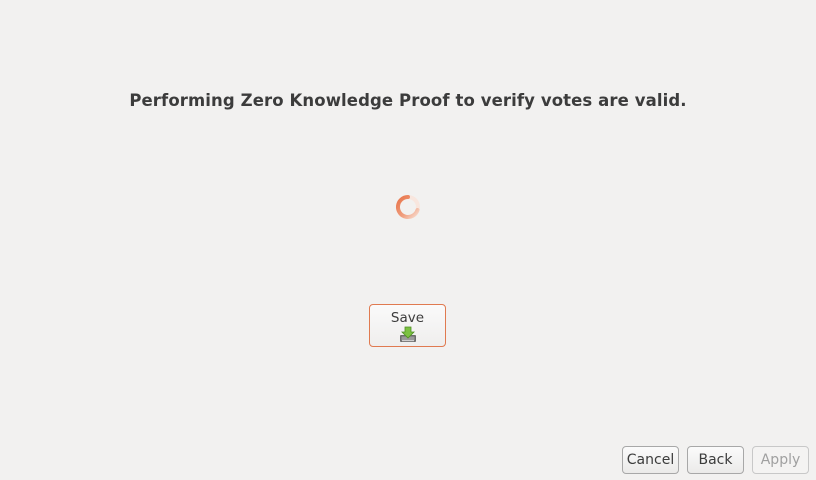  I want to click on cancel-button: Cancel, so click(650, 460).